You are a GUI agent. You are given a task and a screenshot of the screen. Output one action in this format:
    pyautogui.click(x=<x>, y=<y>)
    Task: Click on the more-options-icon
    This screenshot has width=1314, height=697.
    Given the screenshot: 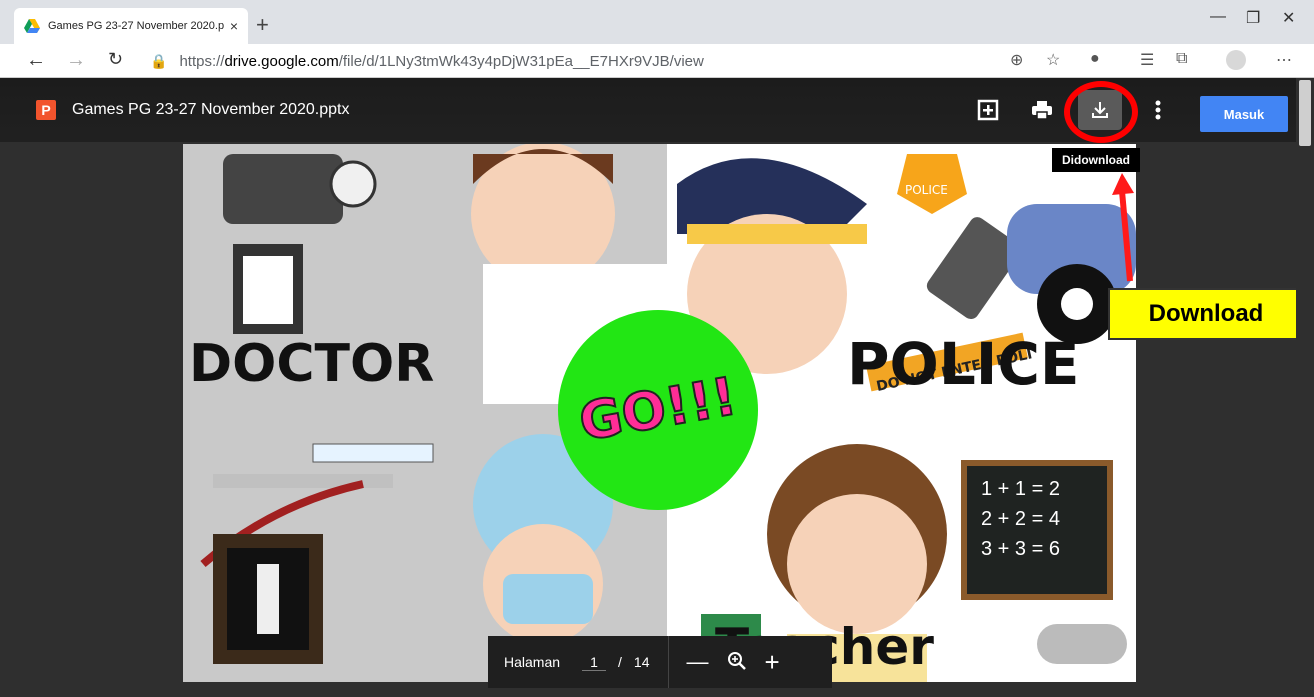 What is the action you would take?
    pyautogui.click(x=1158, y=110)
    